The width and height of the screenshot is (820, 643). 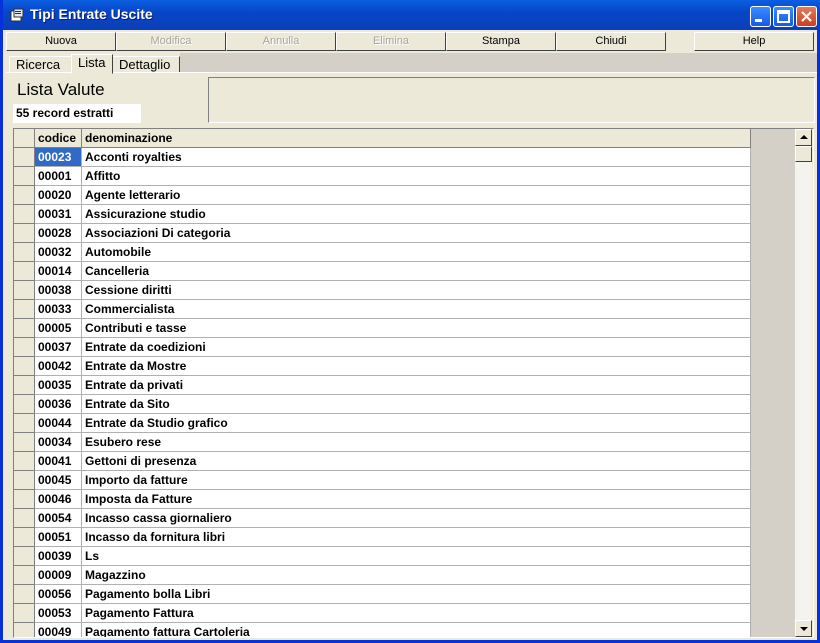 I want to click on cell-codice: 00039, so click(x=58, y=556).